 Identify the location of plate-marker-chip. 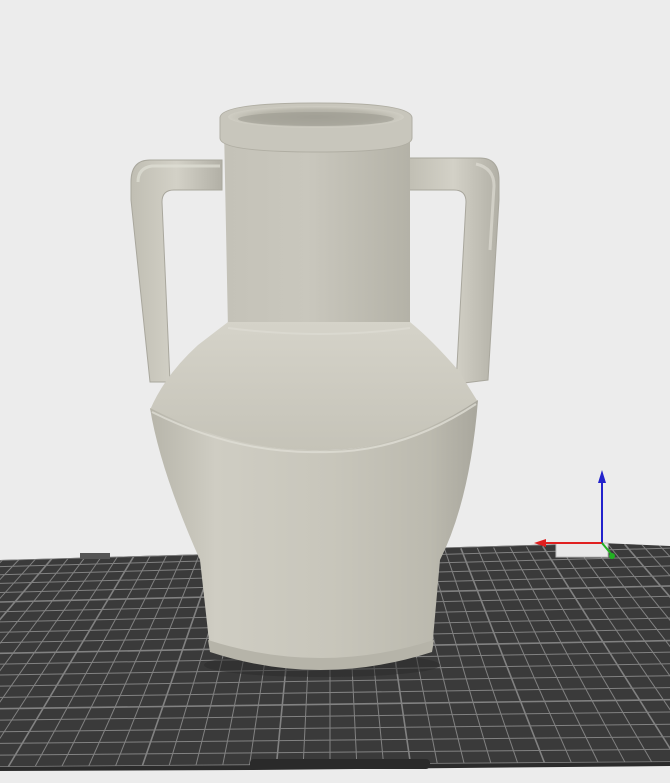
(95, 556).